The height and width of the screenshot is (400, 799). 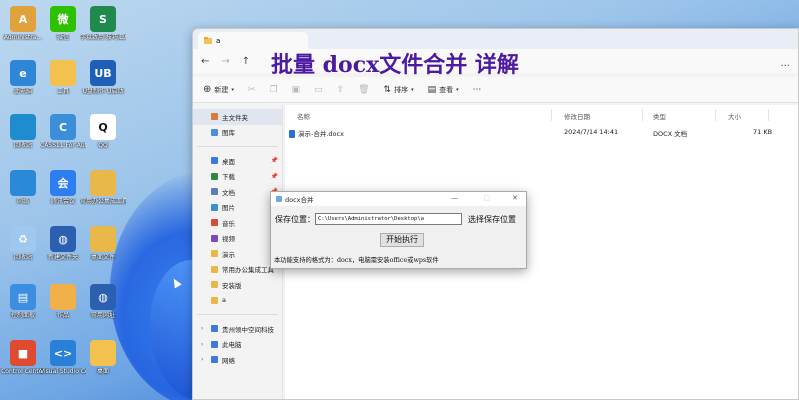 What do you see at coordinates (232, 285) in the screenshot?
I see `sidebar-item-label: 安装版` at bounding box center [232, 285].